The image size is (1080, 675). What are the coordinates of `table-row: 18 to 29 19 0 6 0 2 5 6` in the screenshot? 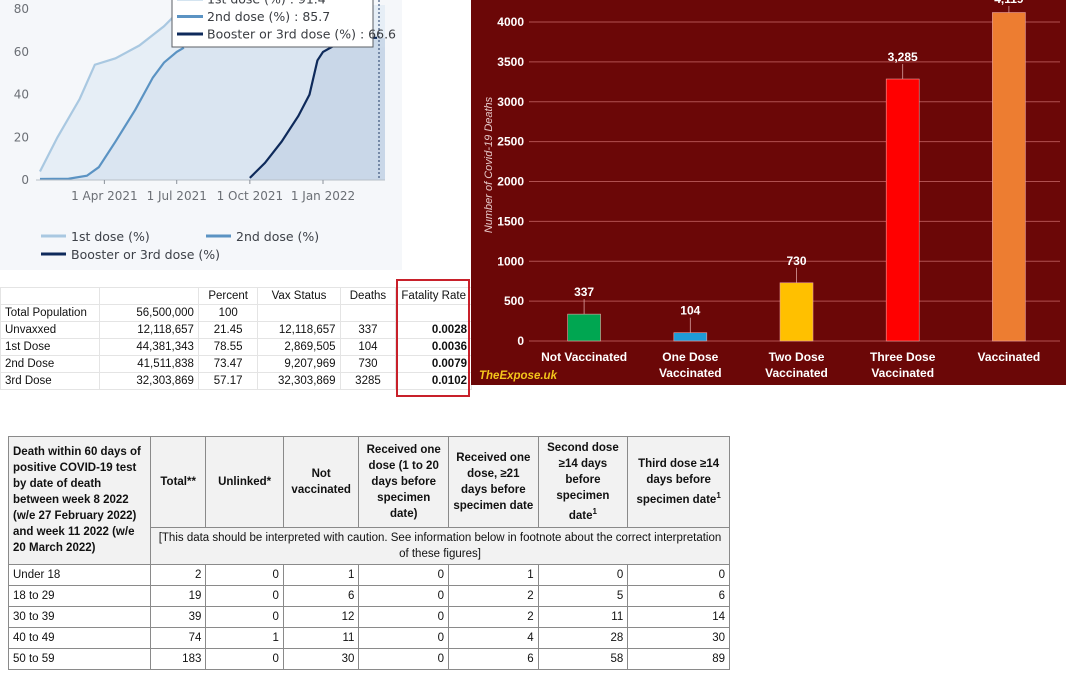 It's located at (369, 595).